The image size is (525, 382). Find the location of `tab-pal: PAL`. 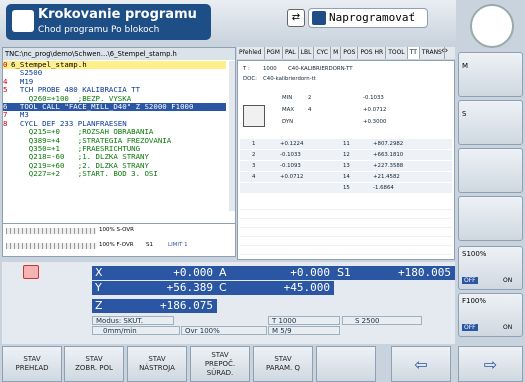

tab-pal: PAL is located at coordinates (291, 53).